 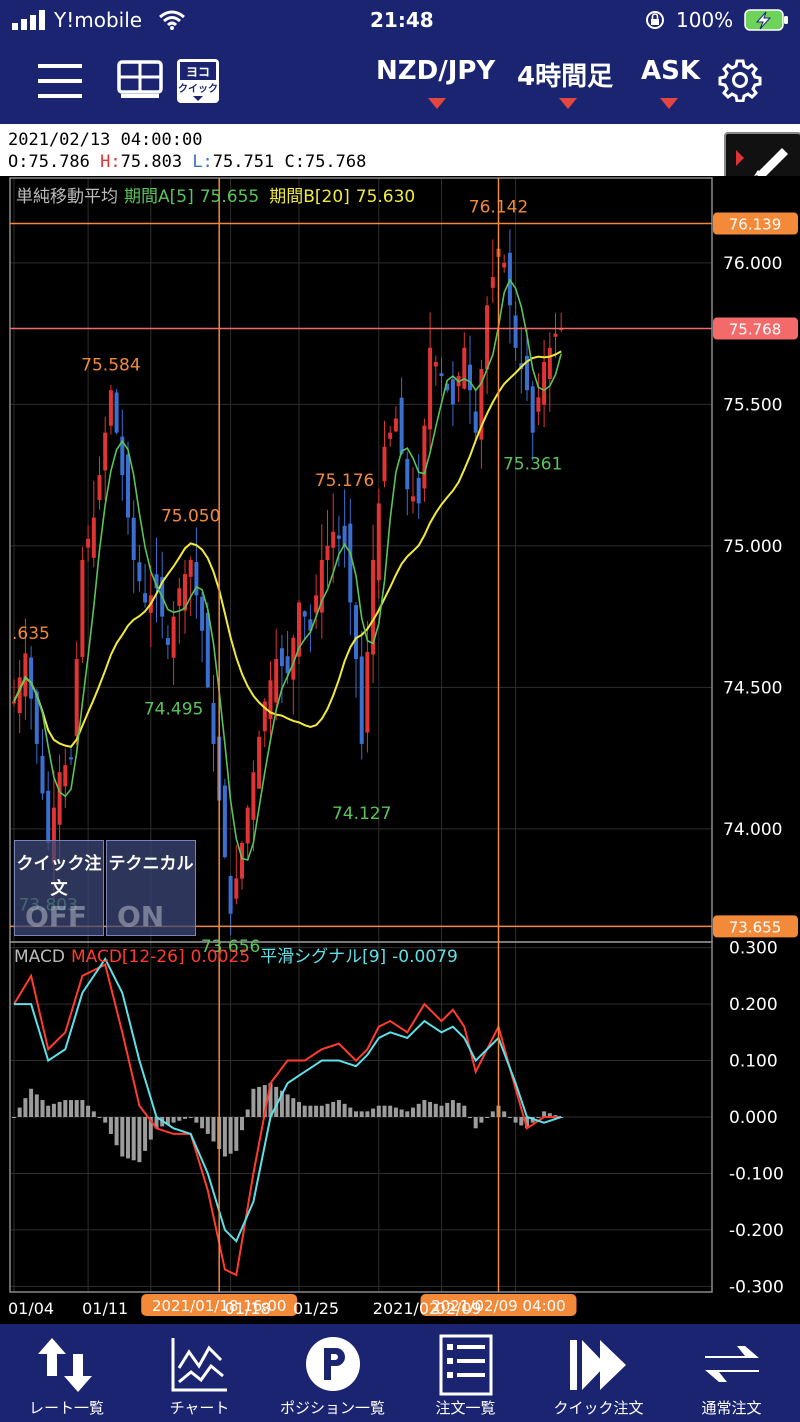 I want to click on macd-tick-label: 0.200, so click(x=753, y=1005).